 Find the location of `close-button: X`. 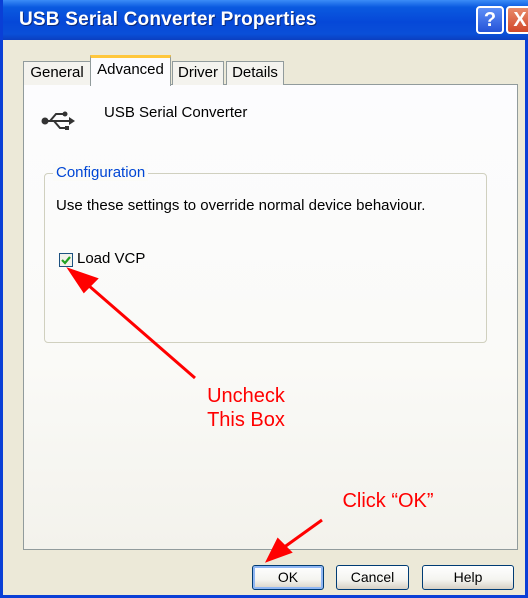

close-button: X is located at coordinates (517, 20).